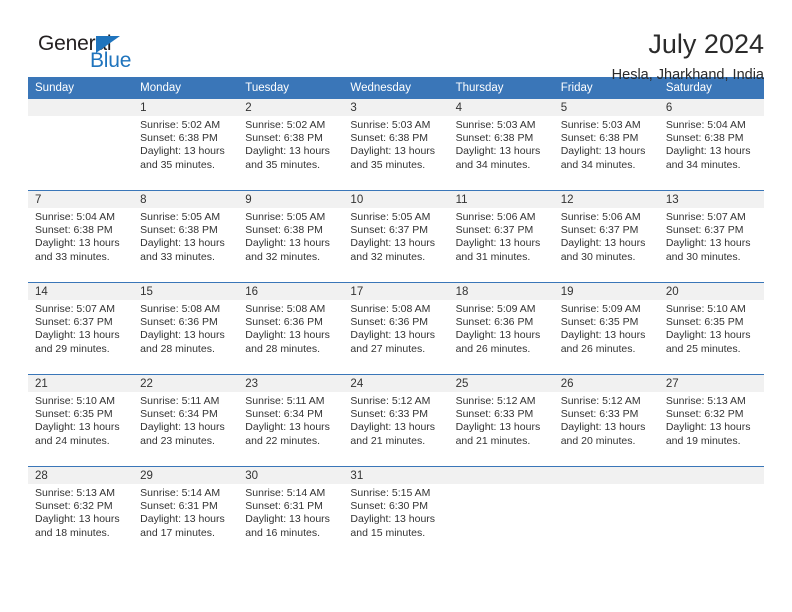 Image resolution: width=792 pixels, height=612 pixels. Describe the element at coordinates (75, 401) in the screenshot. I see `sunrise-text: Sunrise: 5:10 AM` at that location.